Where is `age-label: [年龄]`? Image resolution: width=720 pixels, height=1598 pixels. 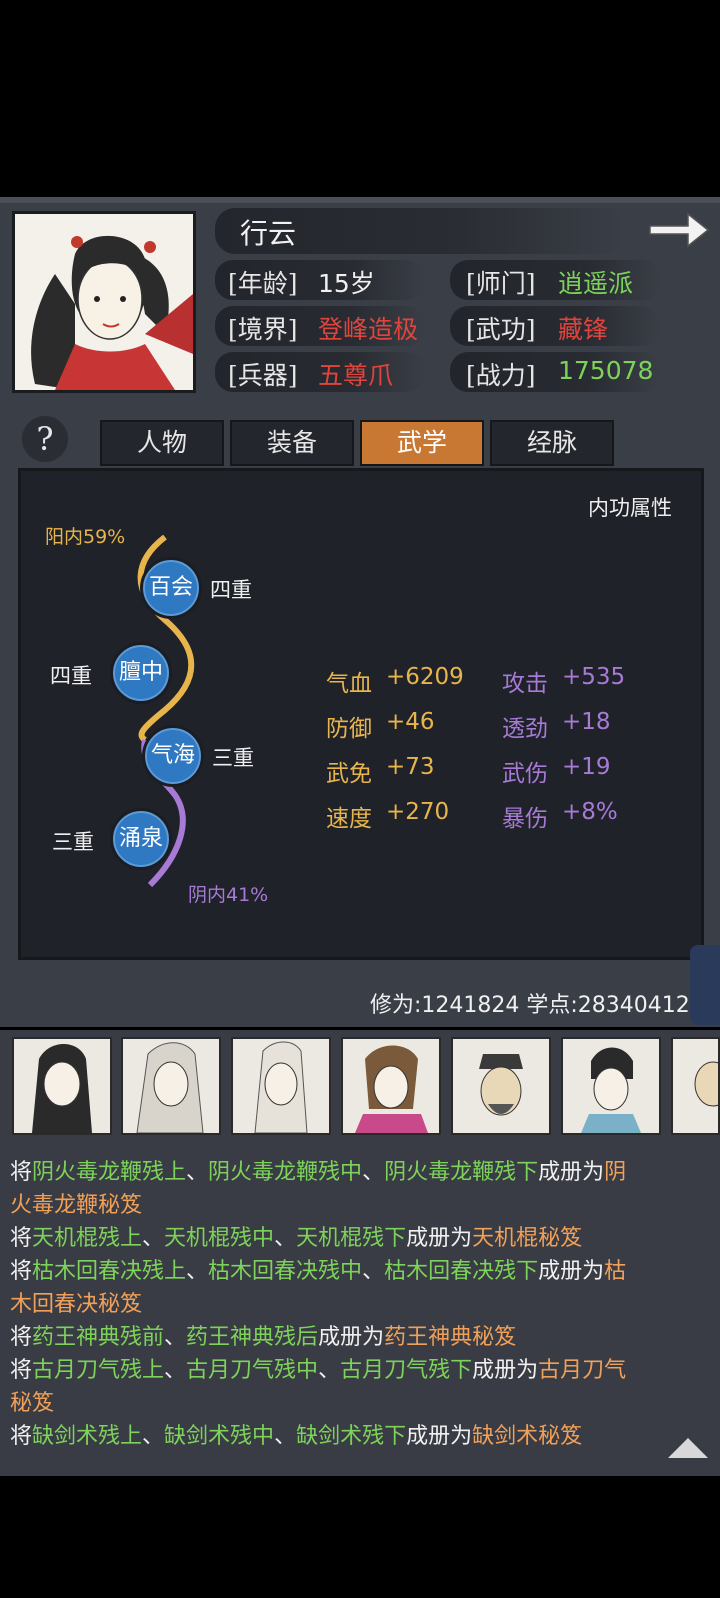
age-label: [年龄] is located at coordinates (263, 283).